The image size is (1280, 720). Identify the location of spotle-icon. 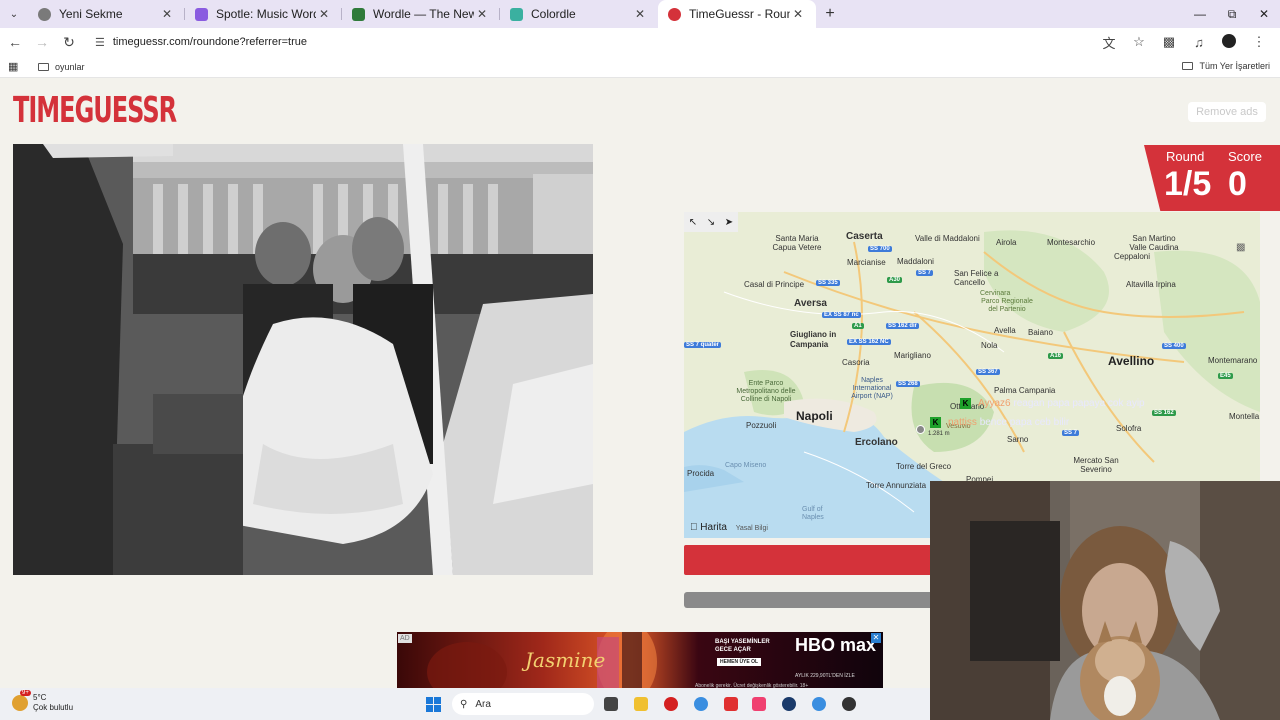
(201, 14).